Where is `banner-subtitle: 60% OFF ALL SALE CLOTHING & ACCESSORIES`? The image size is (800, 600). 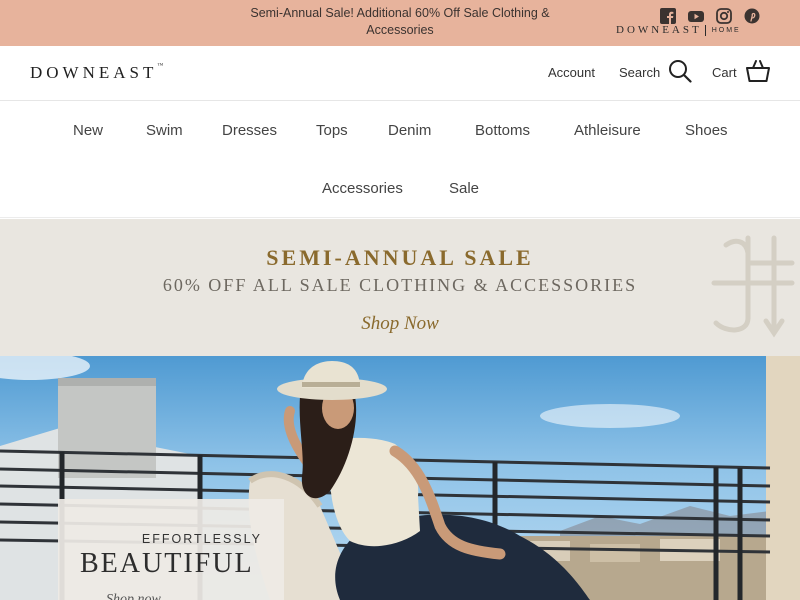 banner-subtitle: 60% OFF ALL SALE CLOTHING & ACCESSORIES is located at coordinates (400, 285).